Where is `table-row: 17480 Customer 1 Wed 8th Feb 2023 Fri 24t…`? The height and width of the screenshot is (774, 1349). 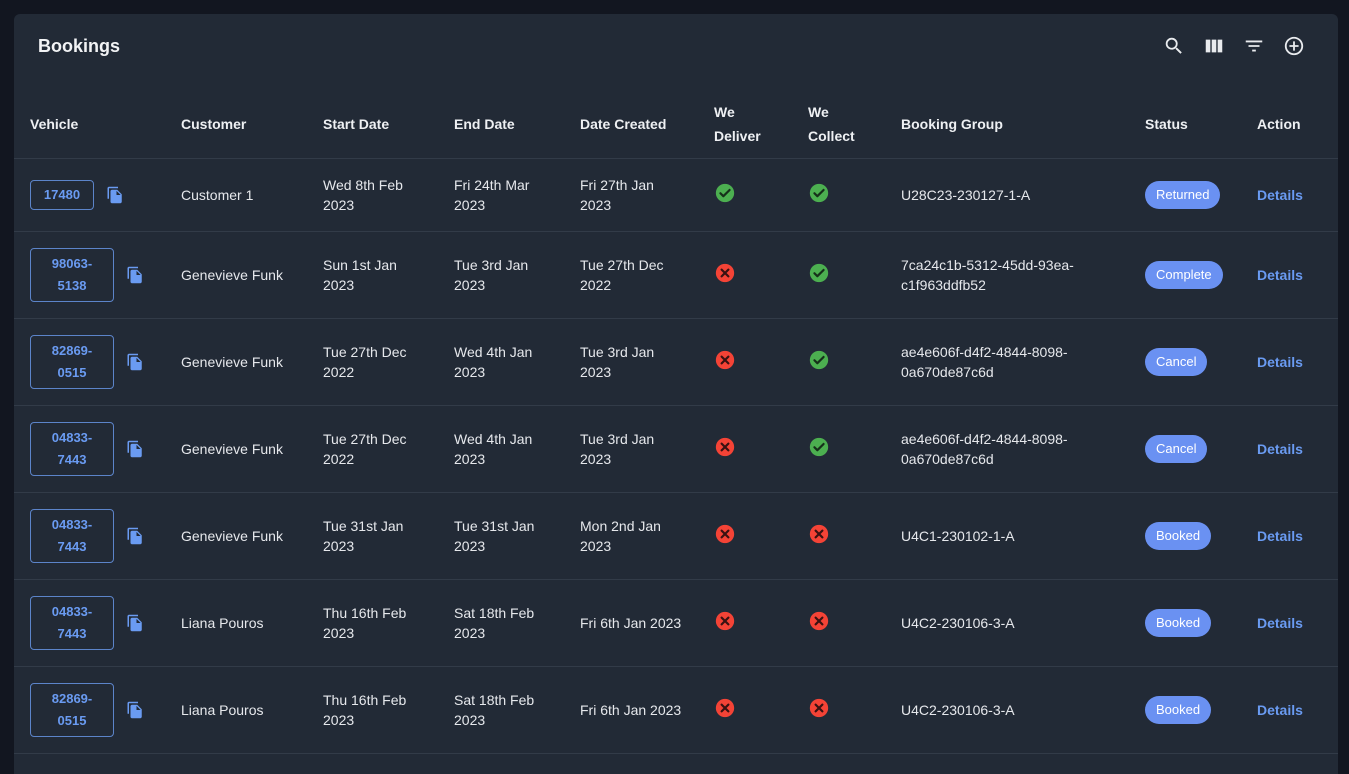
table-row: 17480 Customer 1 Wed 8th Feb 2023 Fri 24t… is located at coordinates (676, 195).